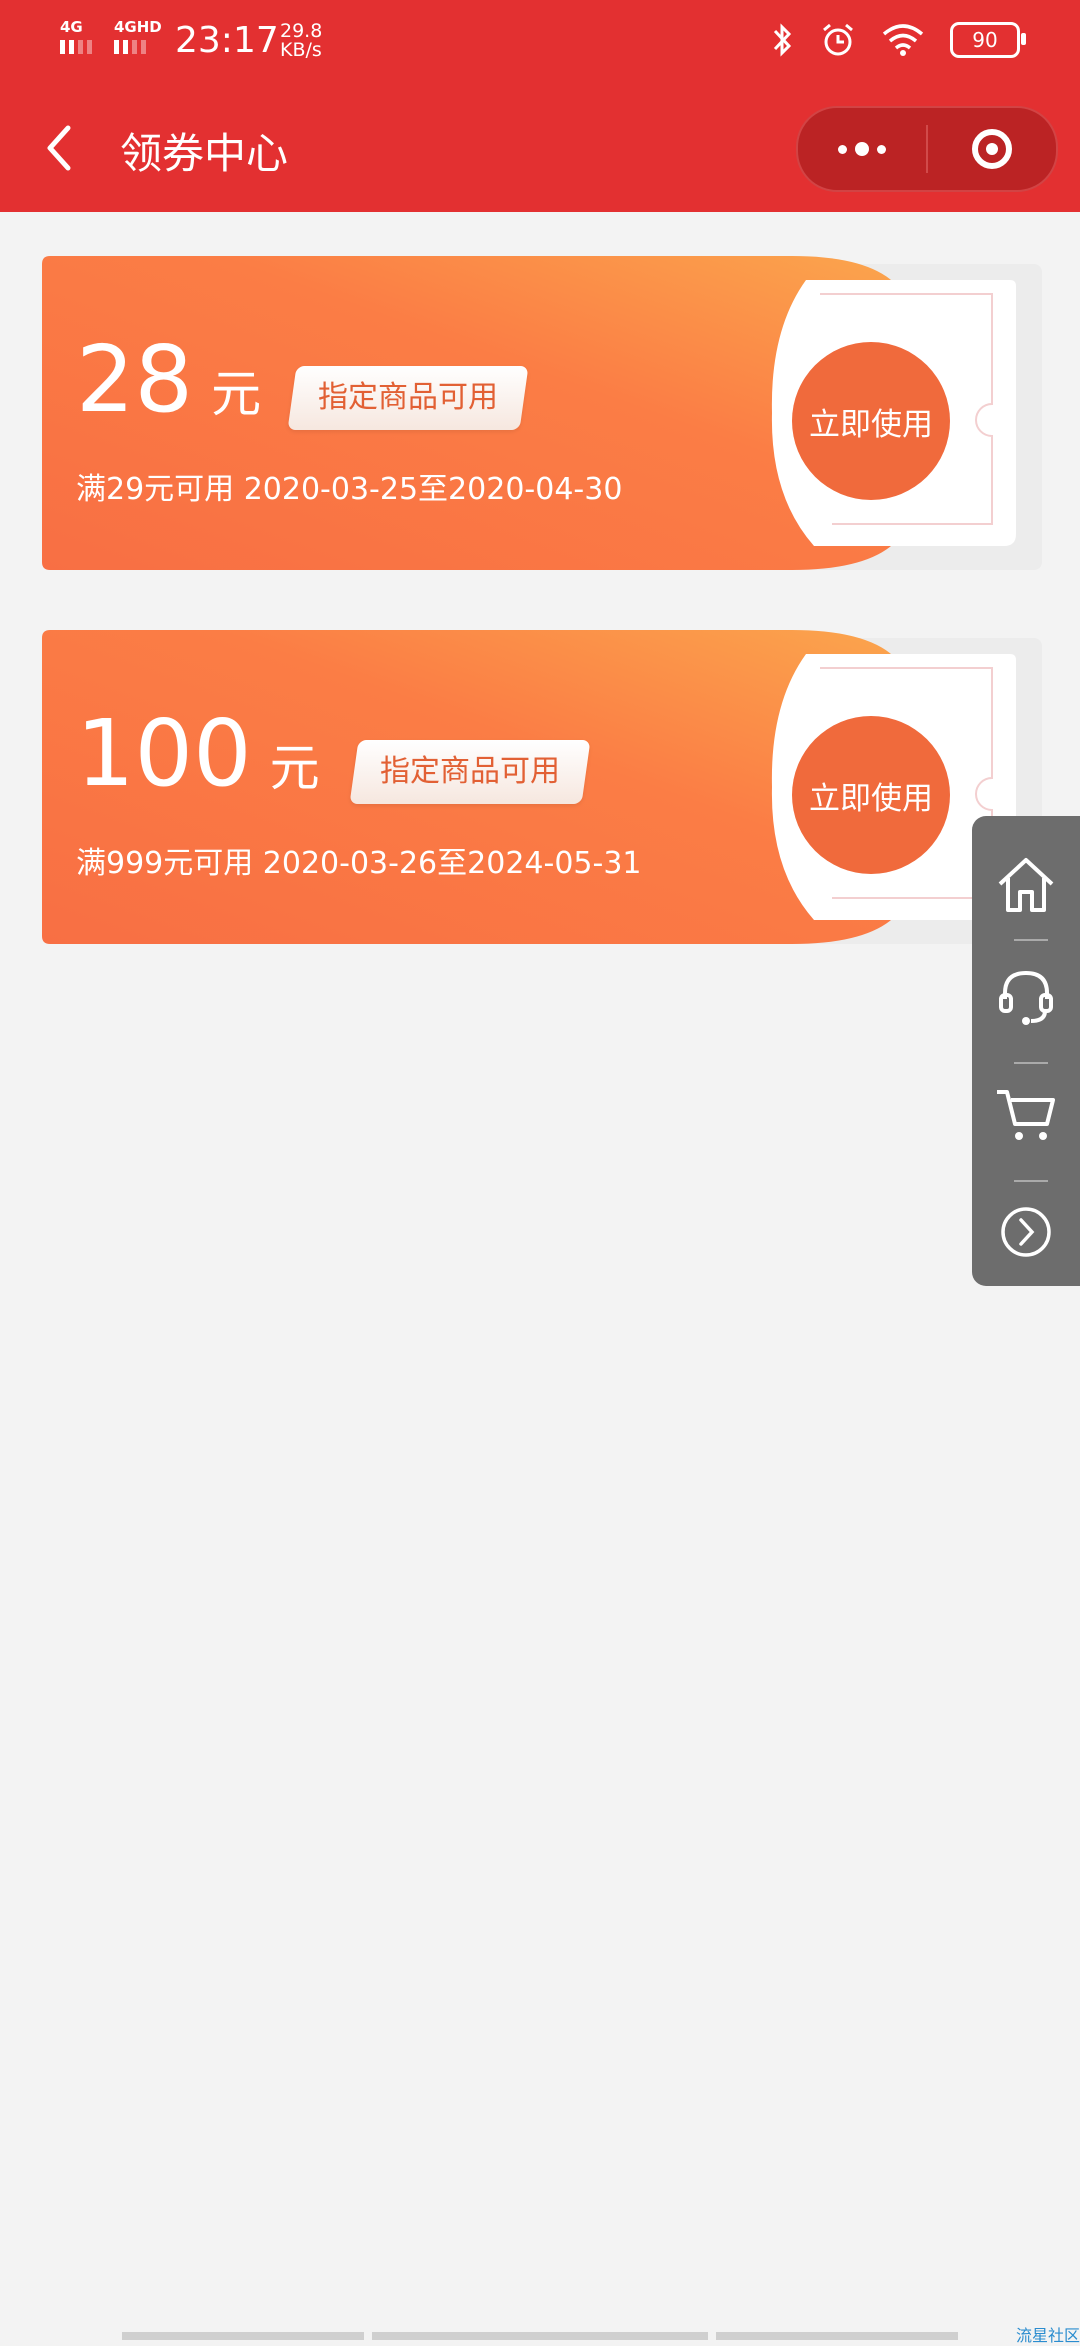 This screenshot has height=2346, width=1080. I want to click on home-icon, so click(1026, 885).